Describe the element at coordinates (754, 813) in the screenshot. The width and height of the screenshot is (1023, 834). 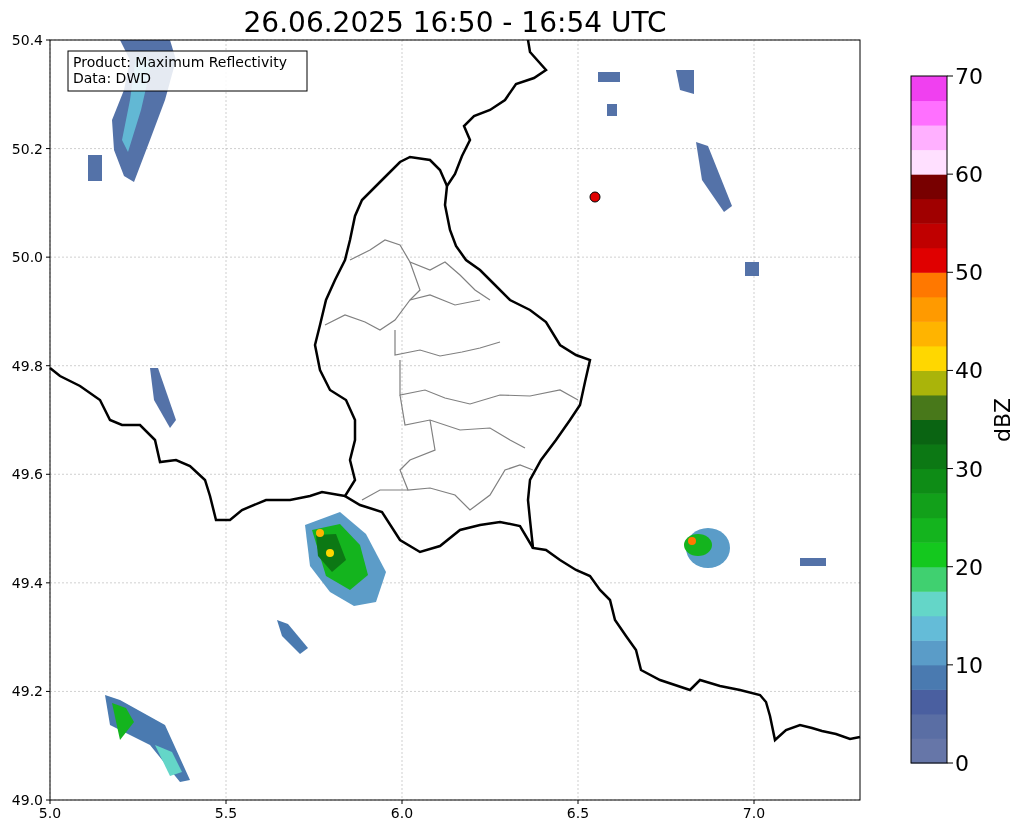
I see `axis-tick-label: 7.0` at that location.